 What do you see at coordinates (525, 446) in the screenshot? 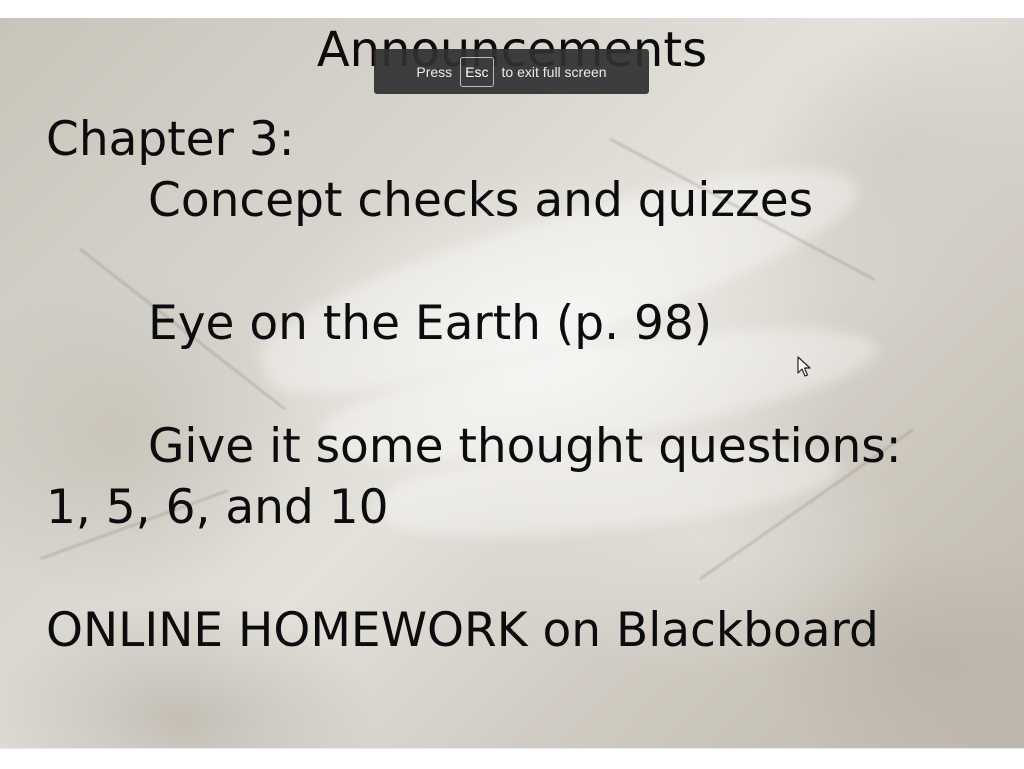
I see `bullet-give-it-thought: Give it some thought questions:` at bounding box center [525, 446].